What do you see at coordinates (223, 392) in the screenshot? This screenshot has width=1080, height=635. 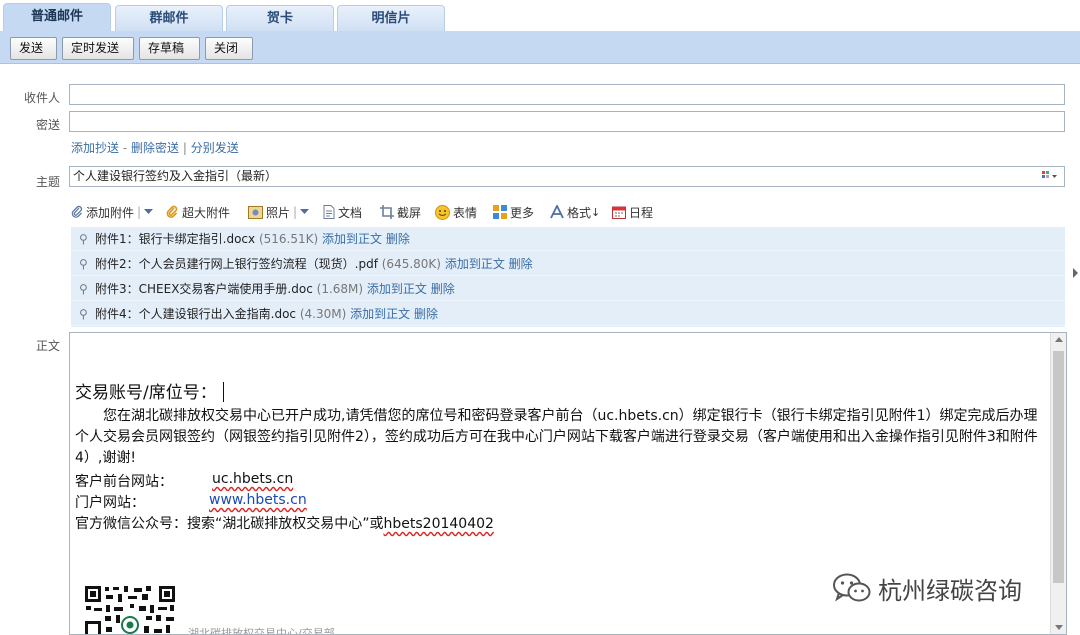 I see `text-caret` at bounding box center [223, 392].